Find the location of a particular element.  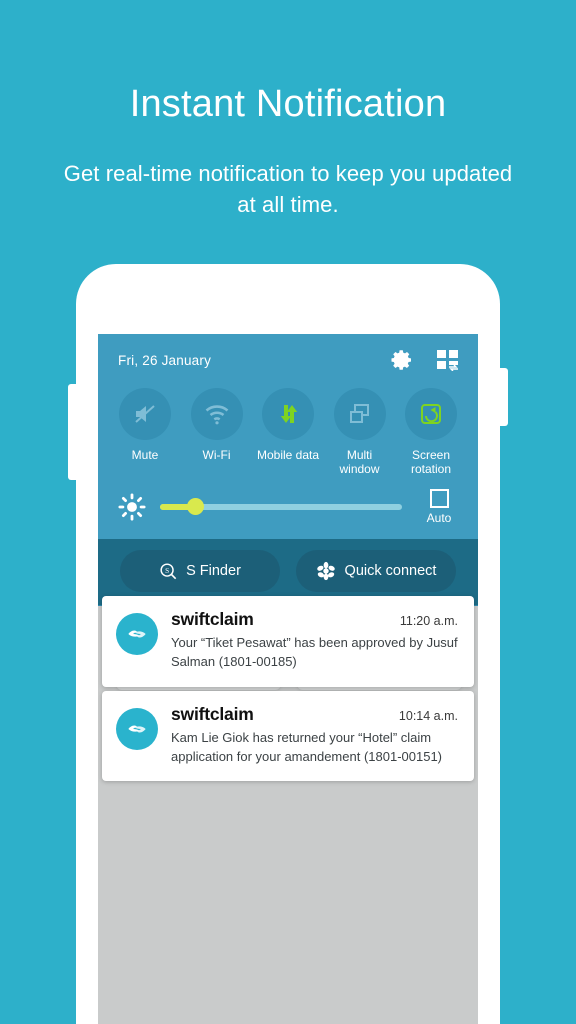

toggle-label: Wi-Fi is located at coordinates (216, 455).